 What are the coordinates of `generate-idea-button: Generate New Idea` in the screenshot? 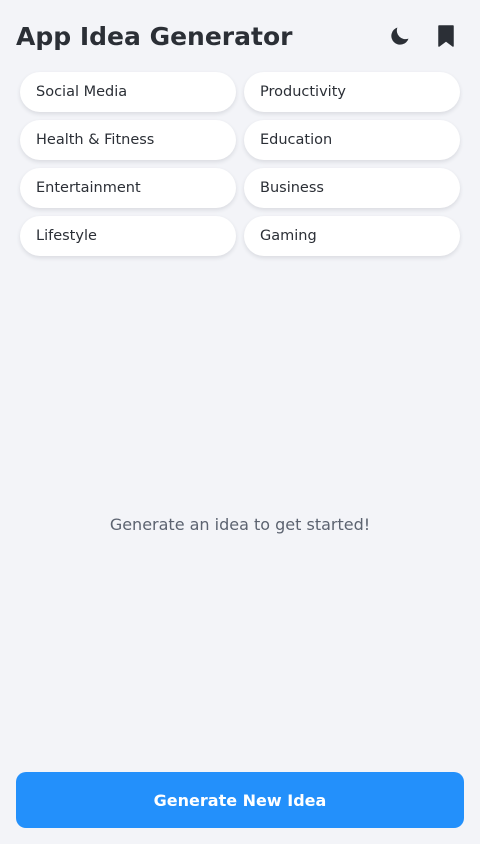 It's located at (240, 800).